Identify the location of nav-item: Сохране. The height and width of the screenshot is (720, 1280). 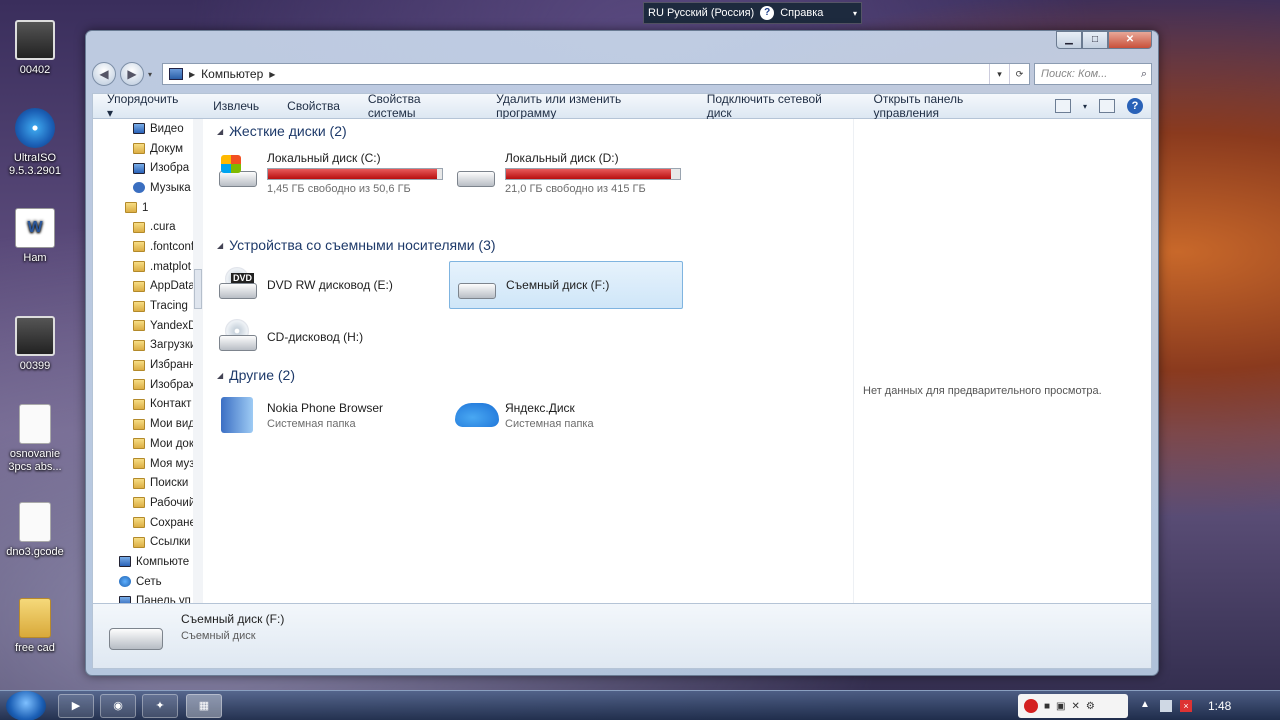
(147, 523).